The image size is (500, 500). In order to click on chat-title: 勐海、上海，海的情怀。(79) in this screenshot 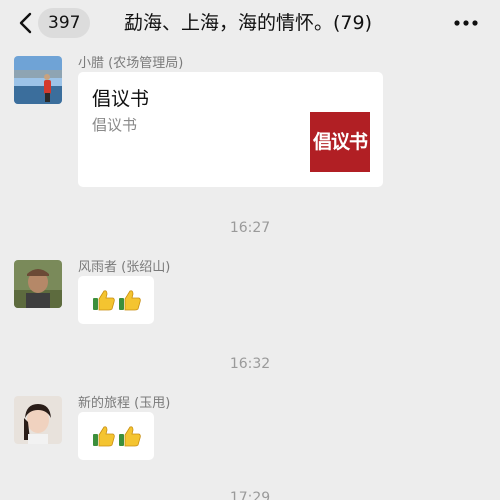, I will do `click(248, 23)`.